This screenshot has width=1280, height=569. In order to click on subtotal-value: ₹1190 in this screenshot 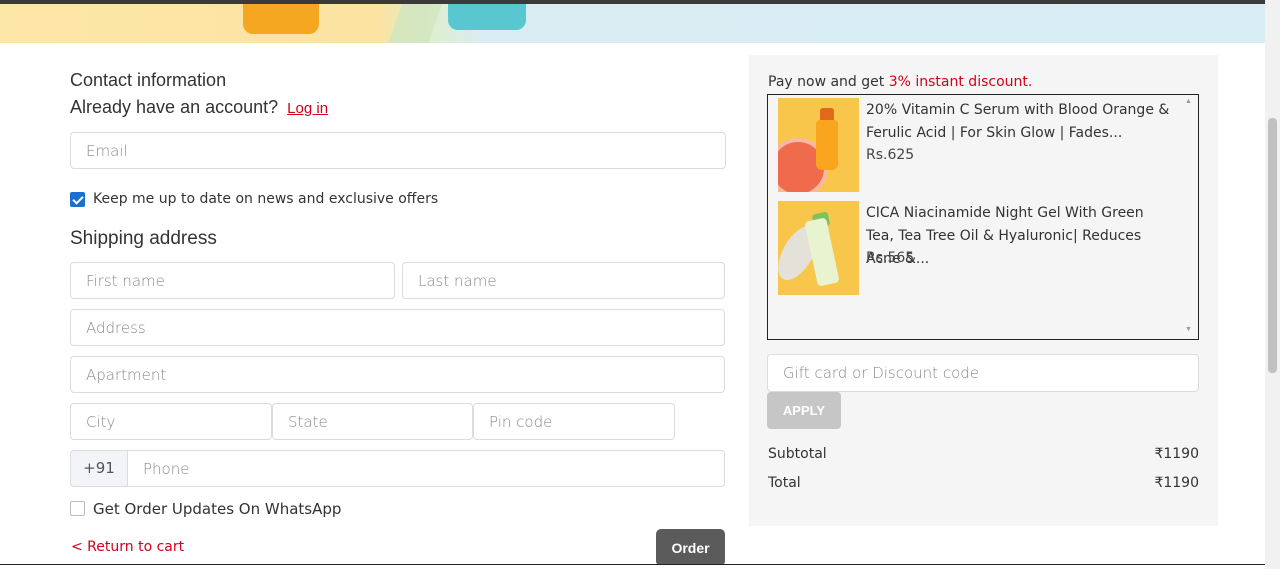, I will do `click(1176, 454)`.